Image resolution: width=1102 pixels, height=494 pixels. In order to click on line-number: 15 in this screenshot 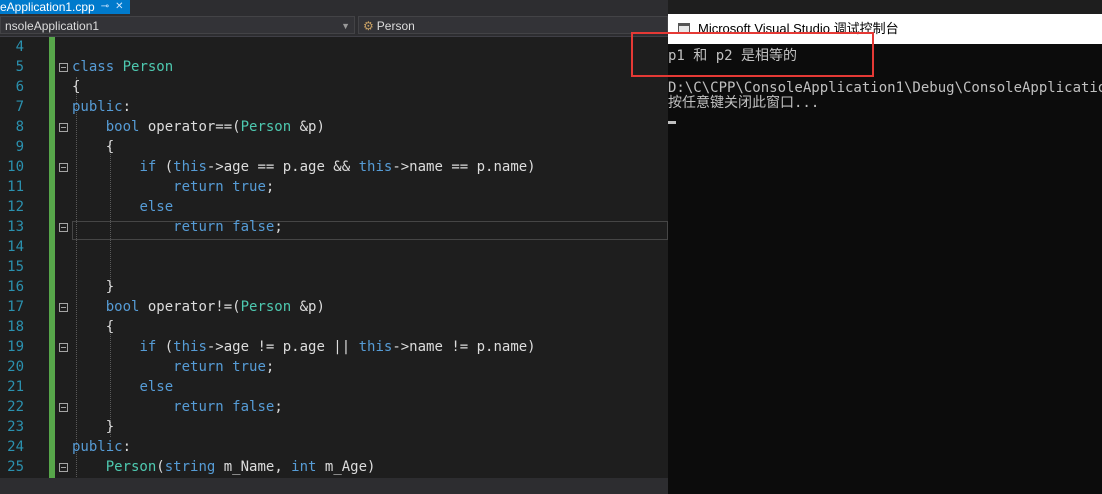, I will do `click(15, 267)`.